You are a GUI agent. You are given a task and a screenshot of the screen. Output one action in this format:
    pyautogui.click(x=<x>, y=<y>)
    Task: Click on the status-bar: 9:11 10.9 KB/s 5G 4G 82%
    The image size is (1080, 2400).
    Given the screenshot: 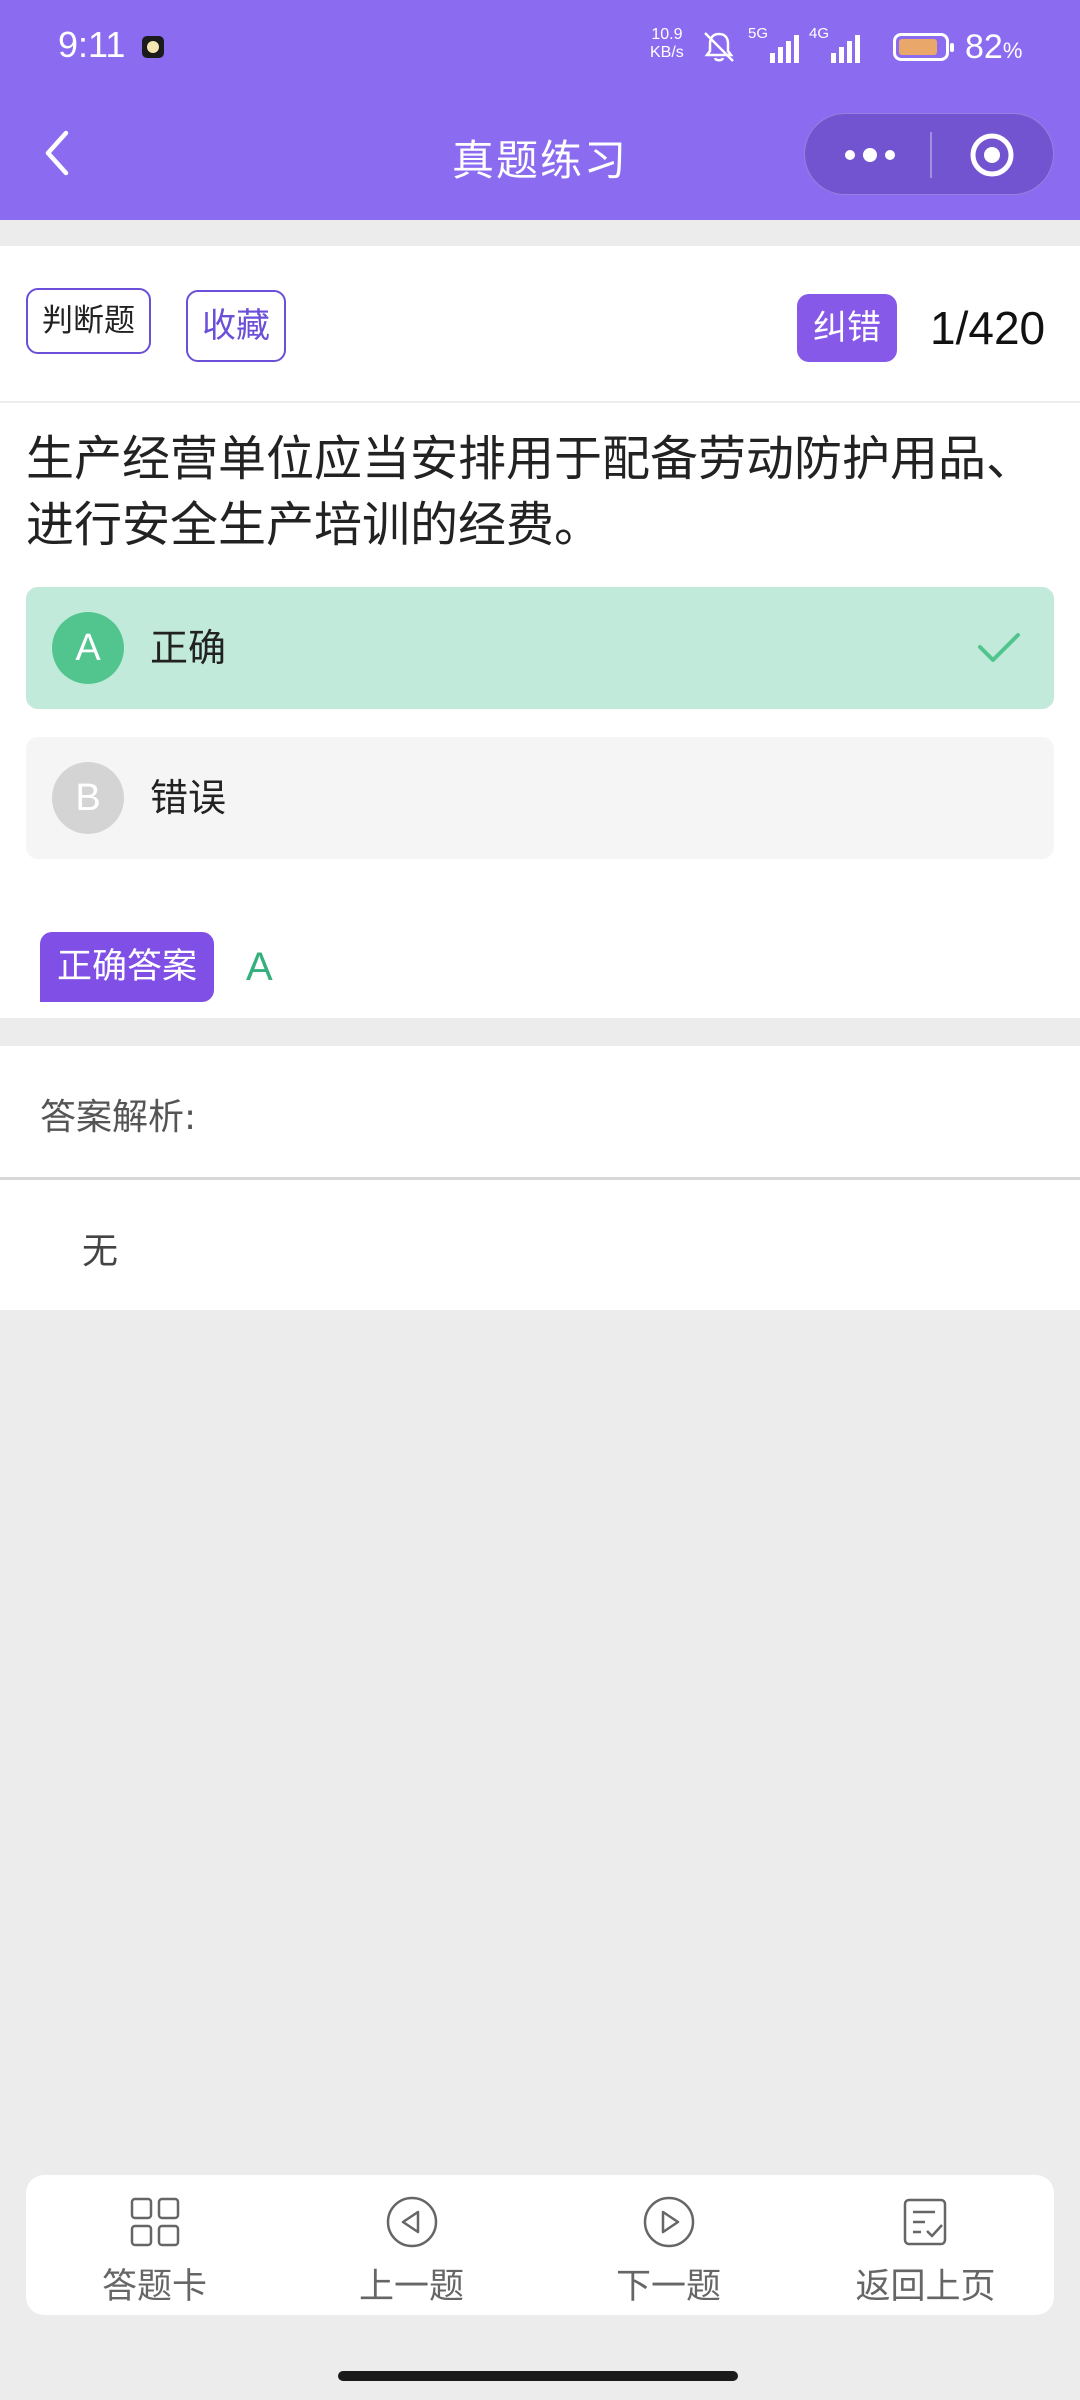 What is the action you would take?
    pyautogui.click(x=540, y=47)
    